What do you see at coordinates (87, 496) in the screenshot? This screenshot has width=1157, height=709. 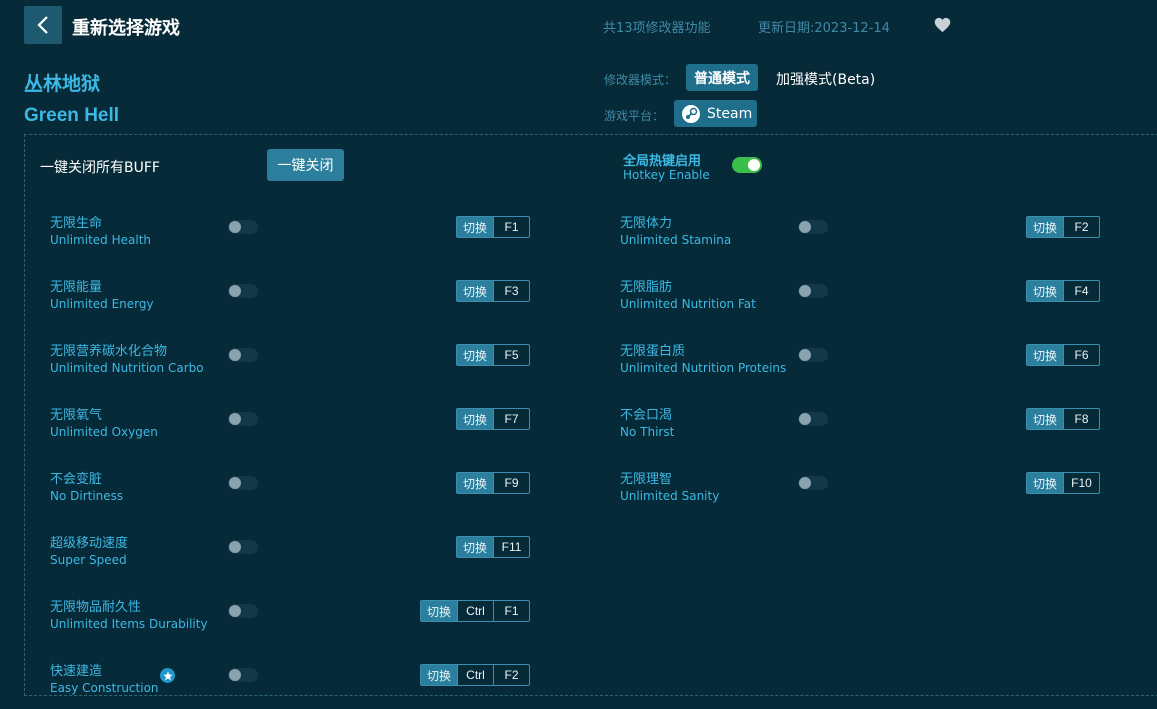 I see `feature-name-en: No Dirtiness` at bounding box center [87, 496].